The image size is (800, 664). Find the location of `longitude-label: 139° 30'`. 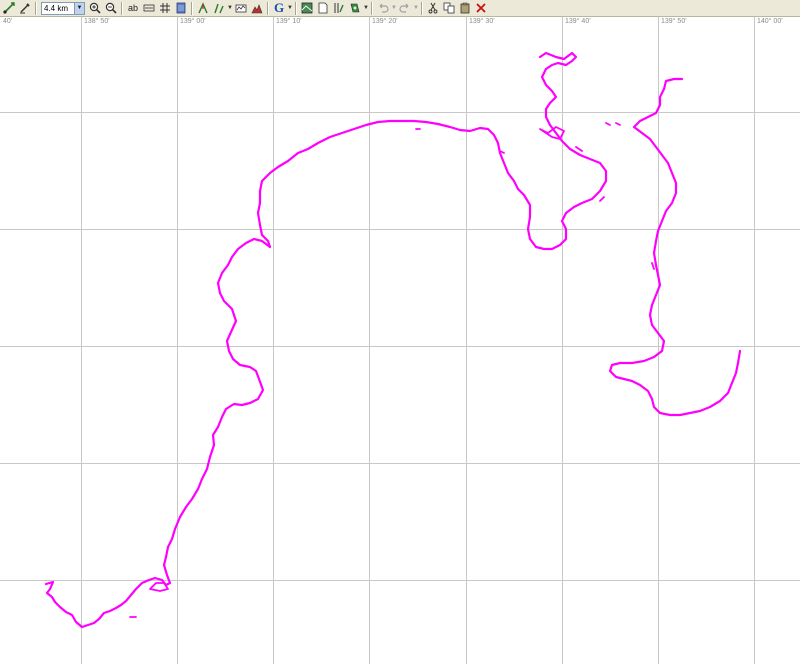

longitude-label: 139° 30' is located at coordinates (482, 21).